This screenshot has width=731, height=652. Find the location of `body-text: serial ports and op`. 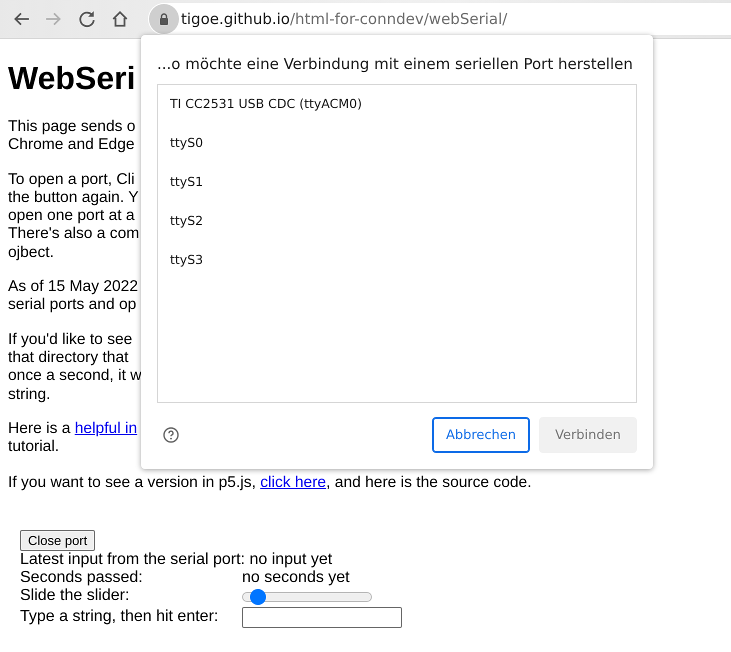

body-text: serial ports and op is located at coordinates (72, 305).